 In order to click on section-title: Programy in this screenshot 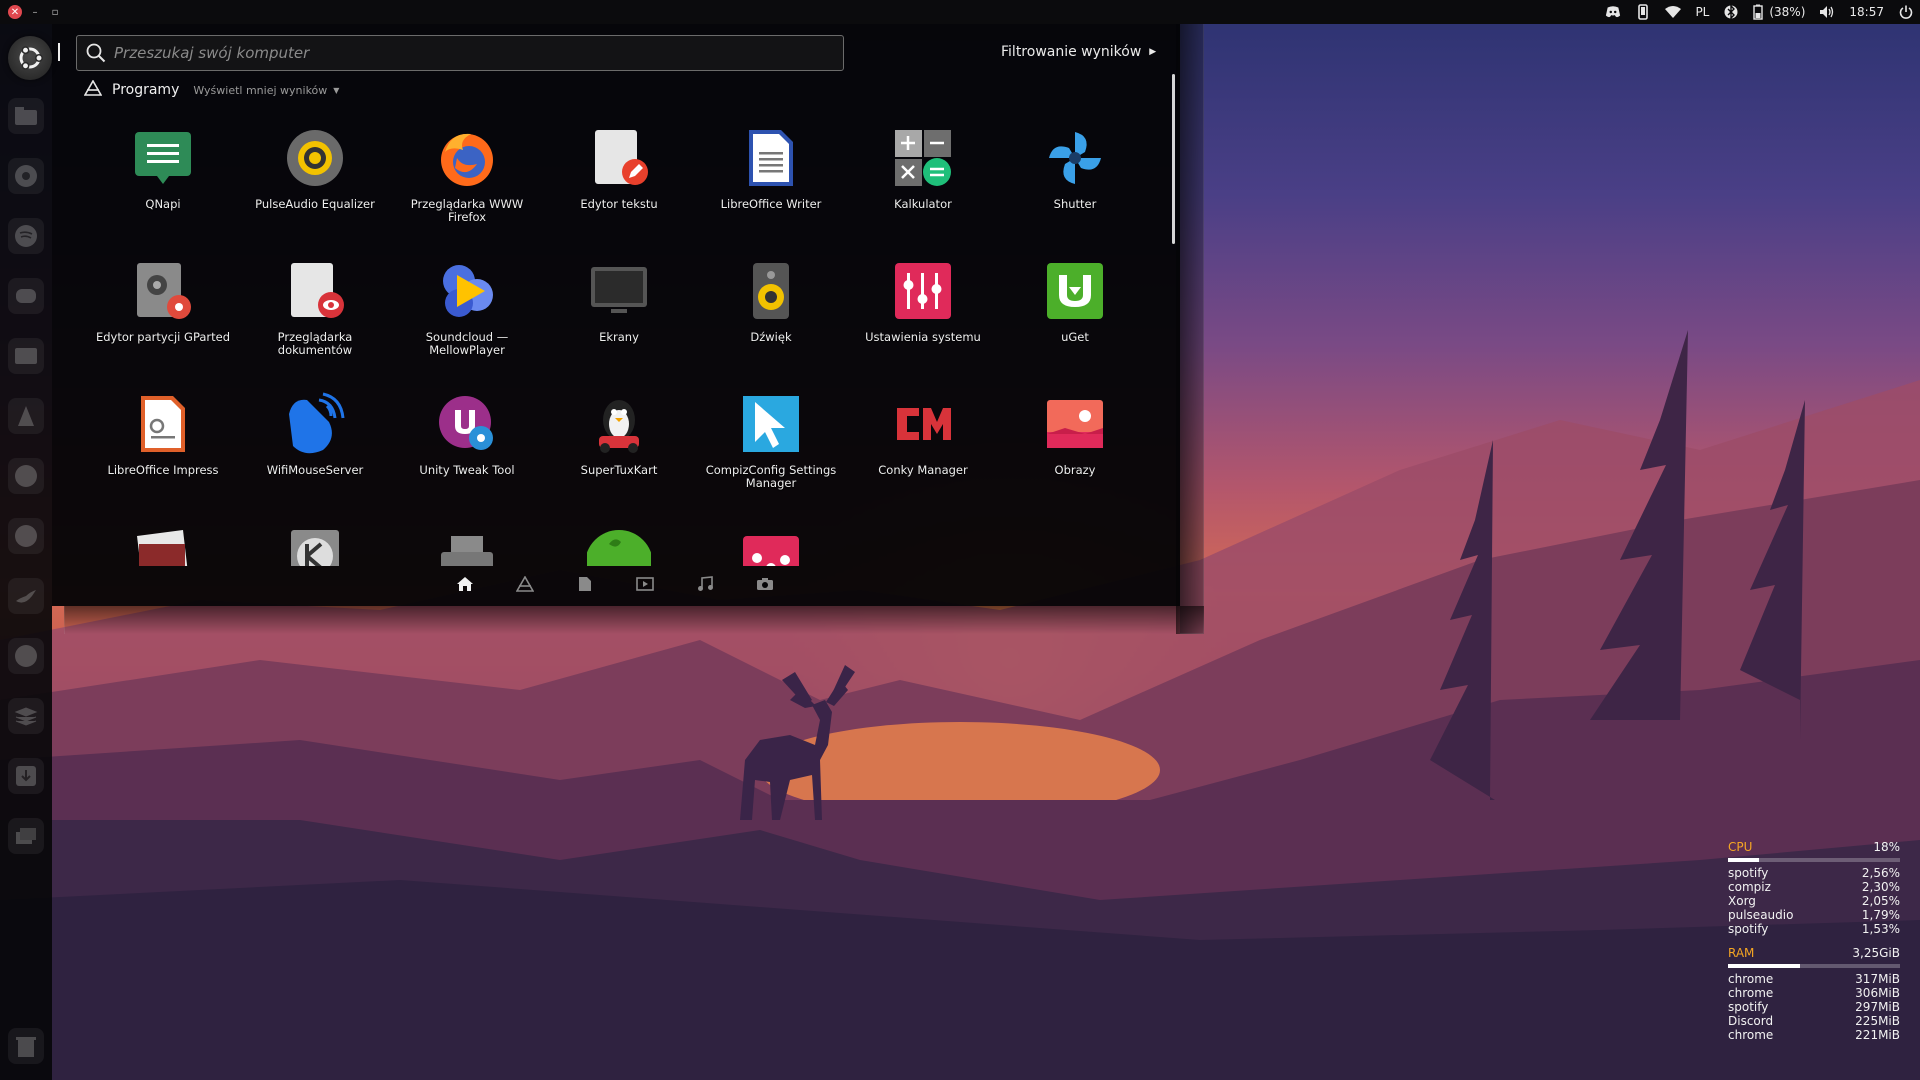, I will do `click(146, 90)`.